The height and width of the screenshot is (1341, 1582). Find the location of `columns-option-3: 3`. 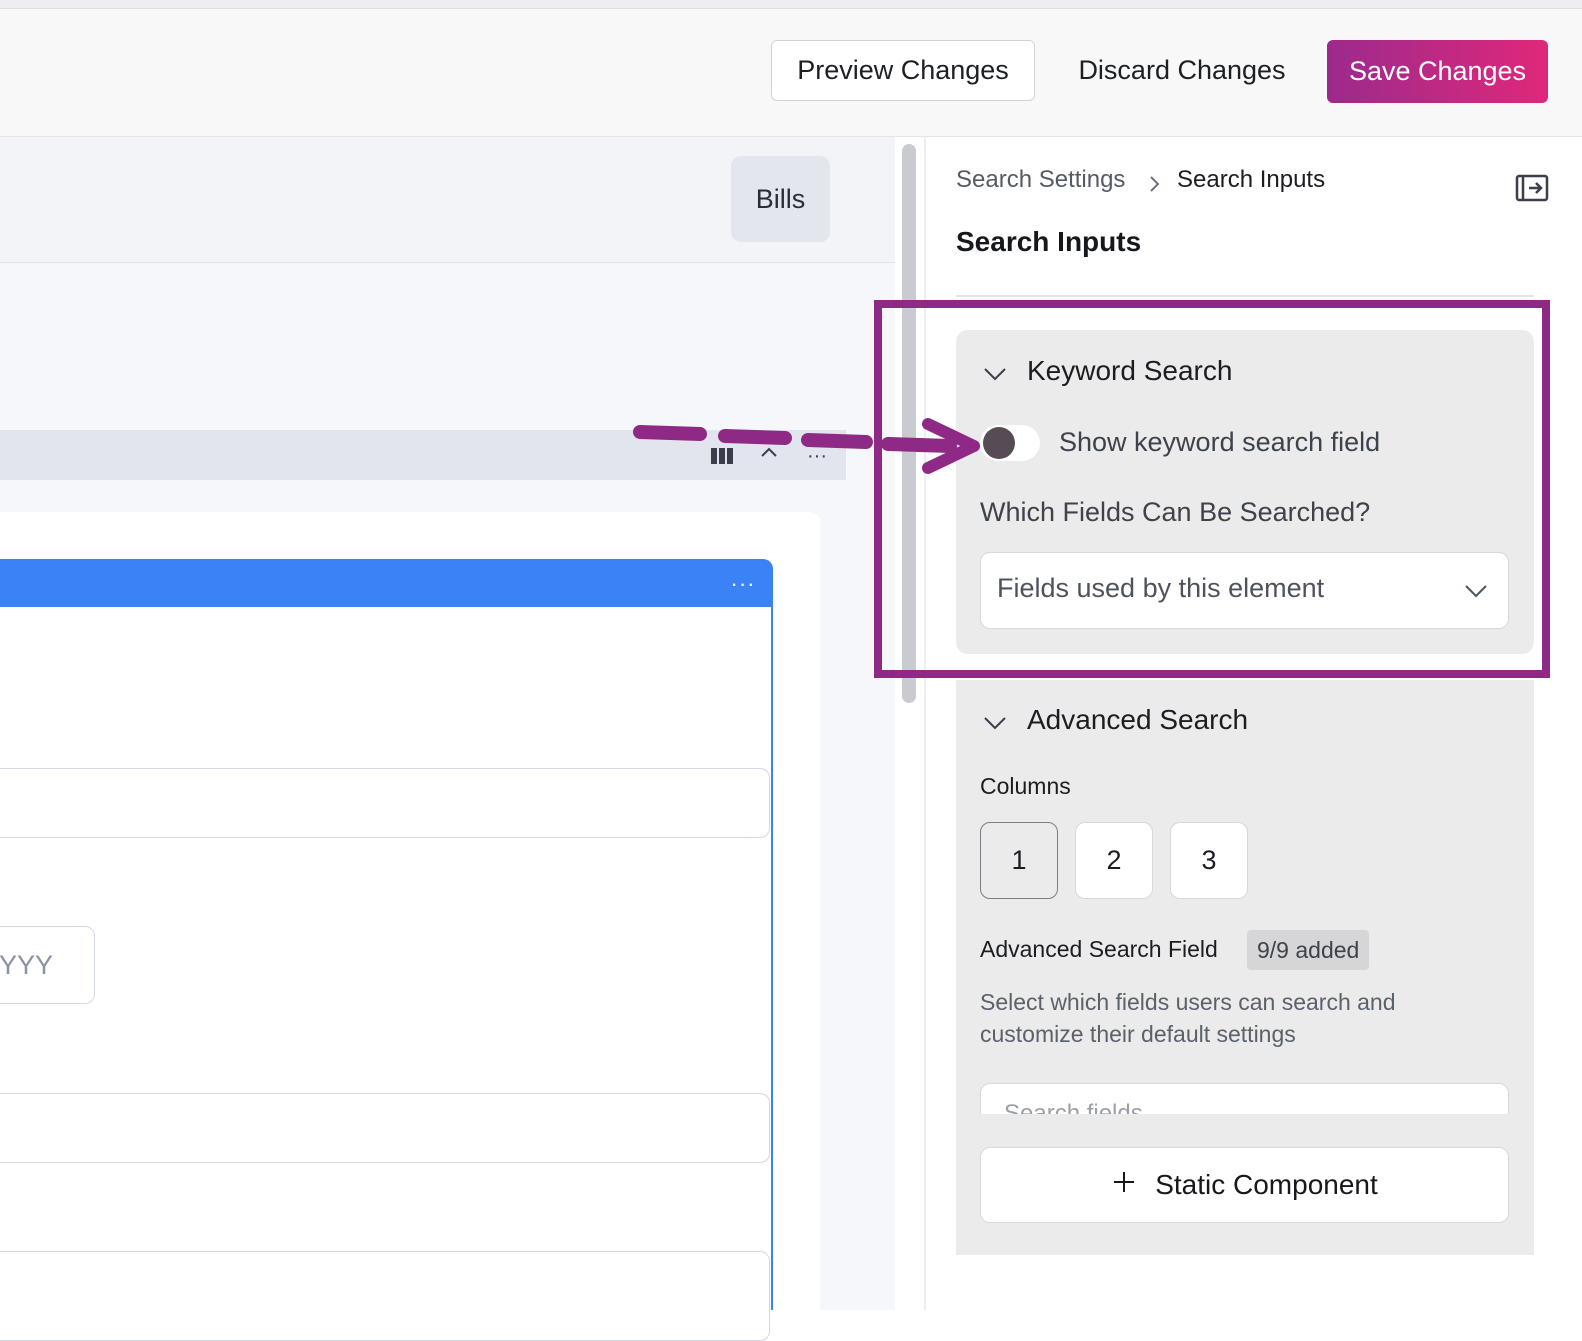

columns-option-3: 3 is located at coordinates (1209, 860).